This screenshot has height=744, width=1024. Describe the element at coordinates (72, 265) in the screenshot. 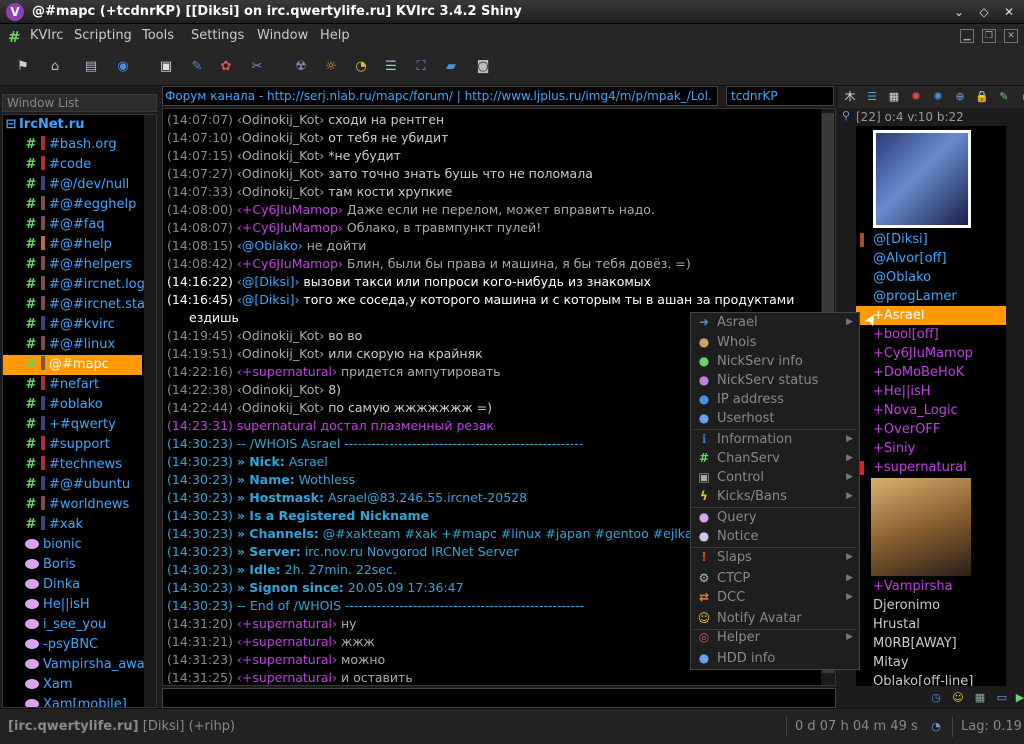

I see `window-list-channel: # #@#helpers` at that location.